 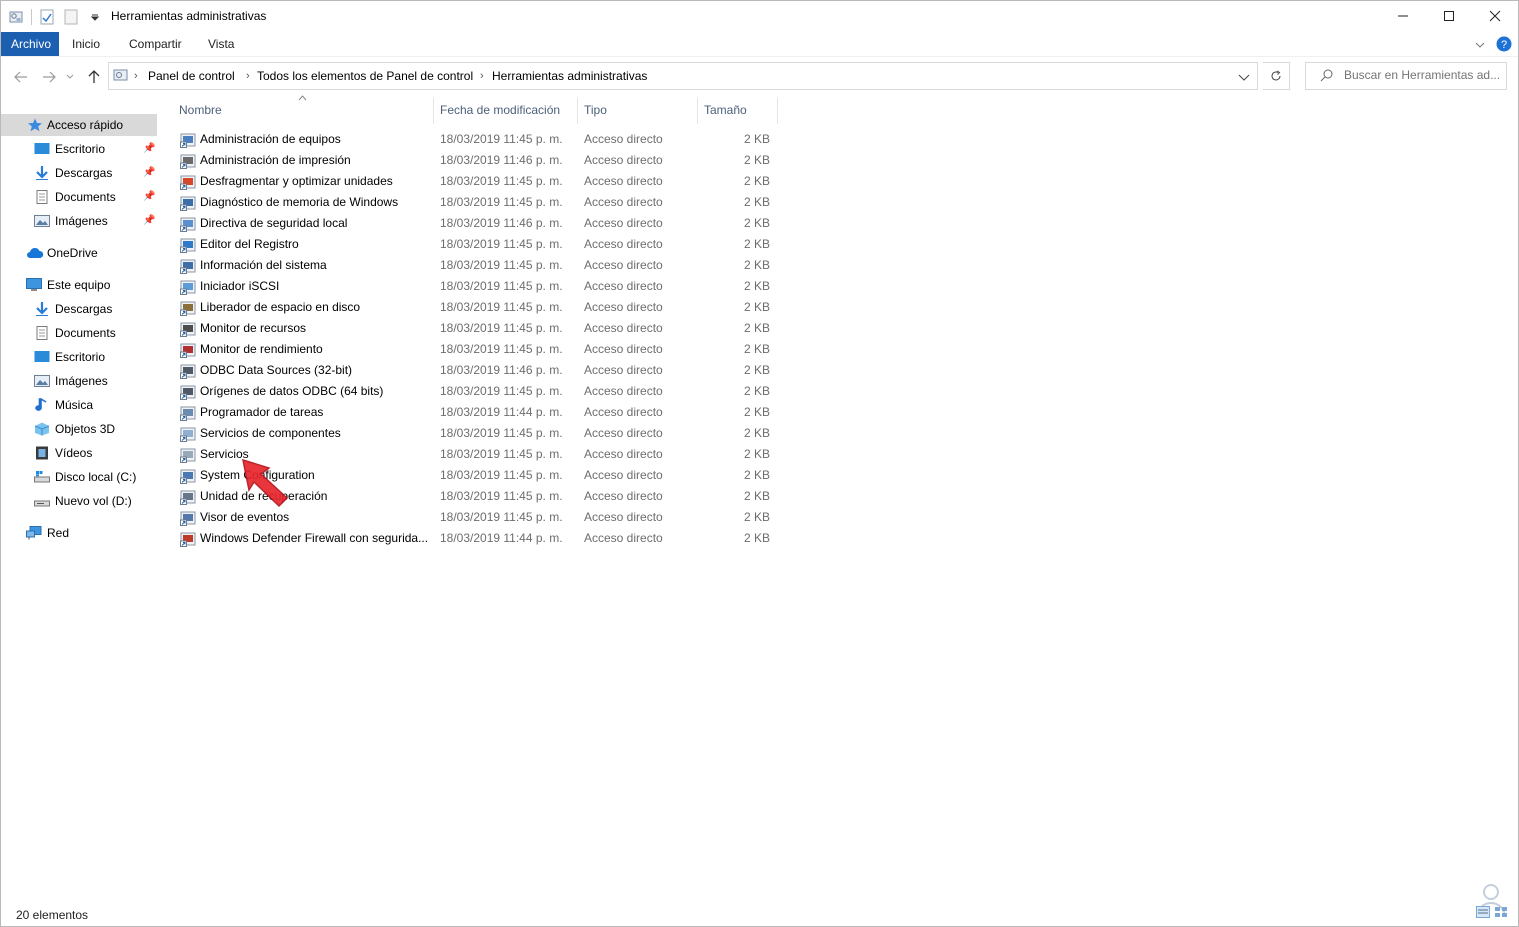 I want to click on breadcrumb-panel-de-control: Panel de control, so click(x=191, y=76).